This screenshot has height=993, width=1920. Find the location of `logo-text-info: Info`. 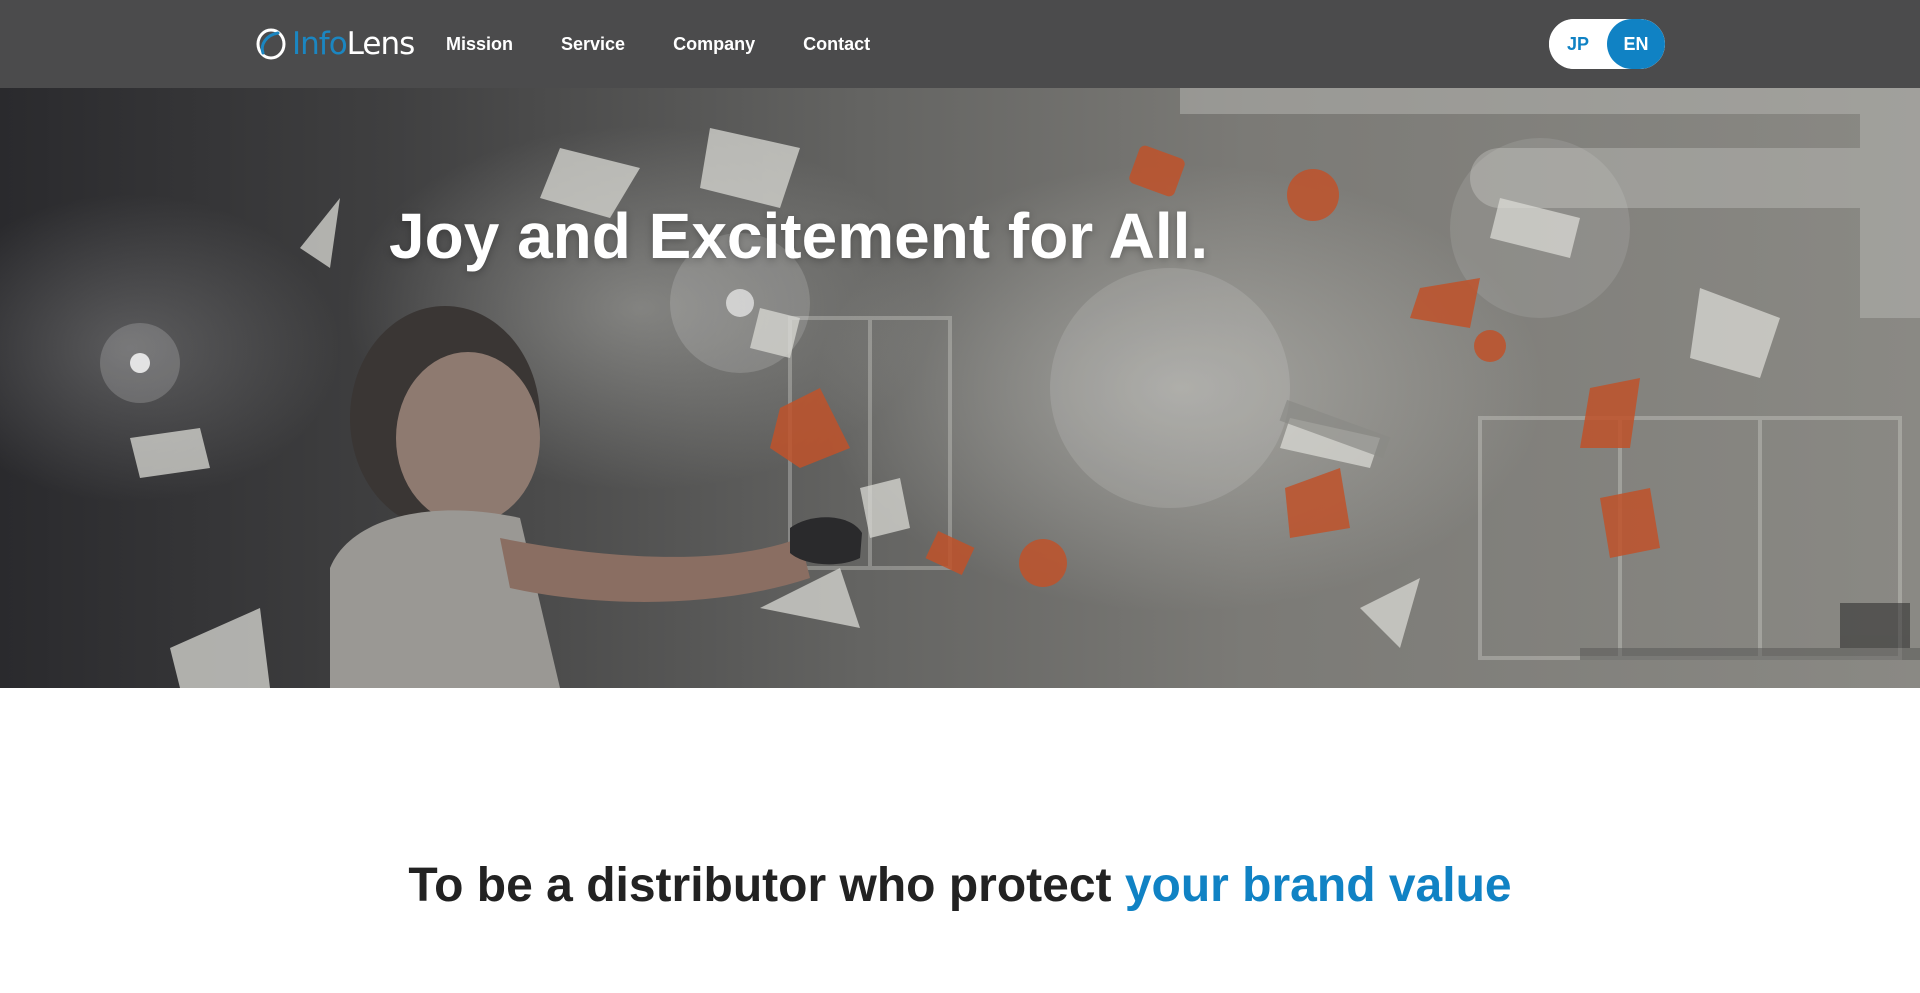

logo-text-info: Info is located at coordinates (320, 44).